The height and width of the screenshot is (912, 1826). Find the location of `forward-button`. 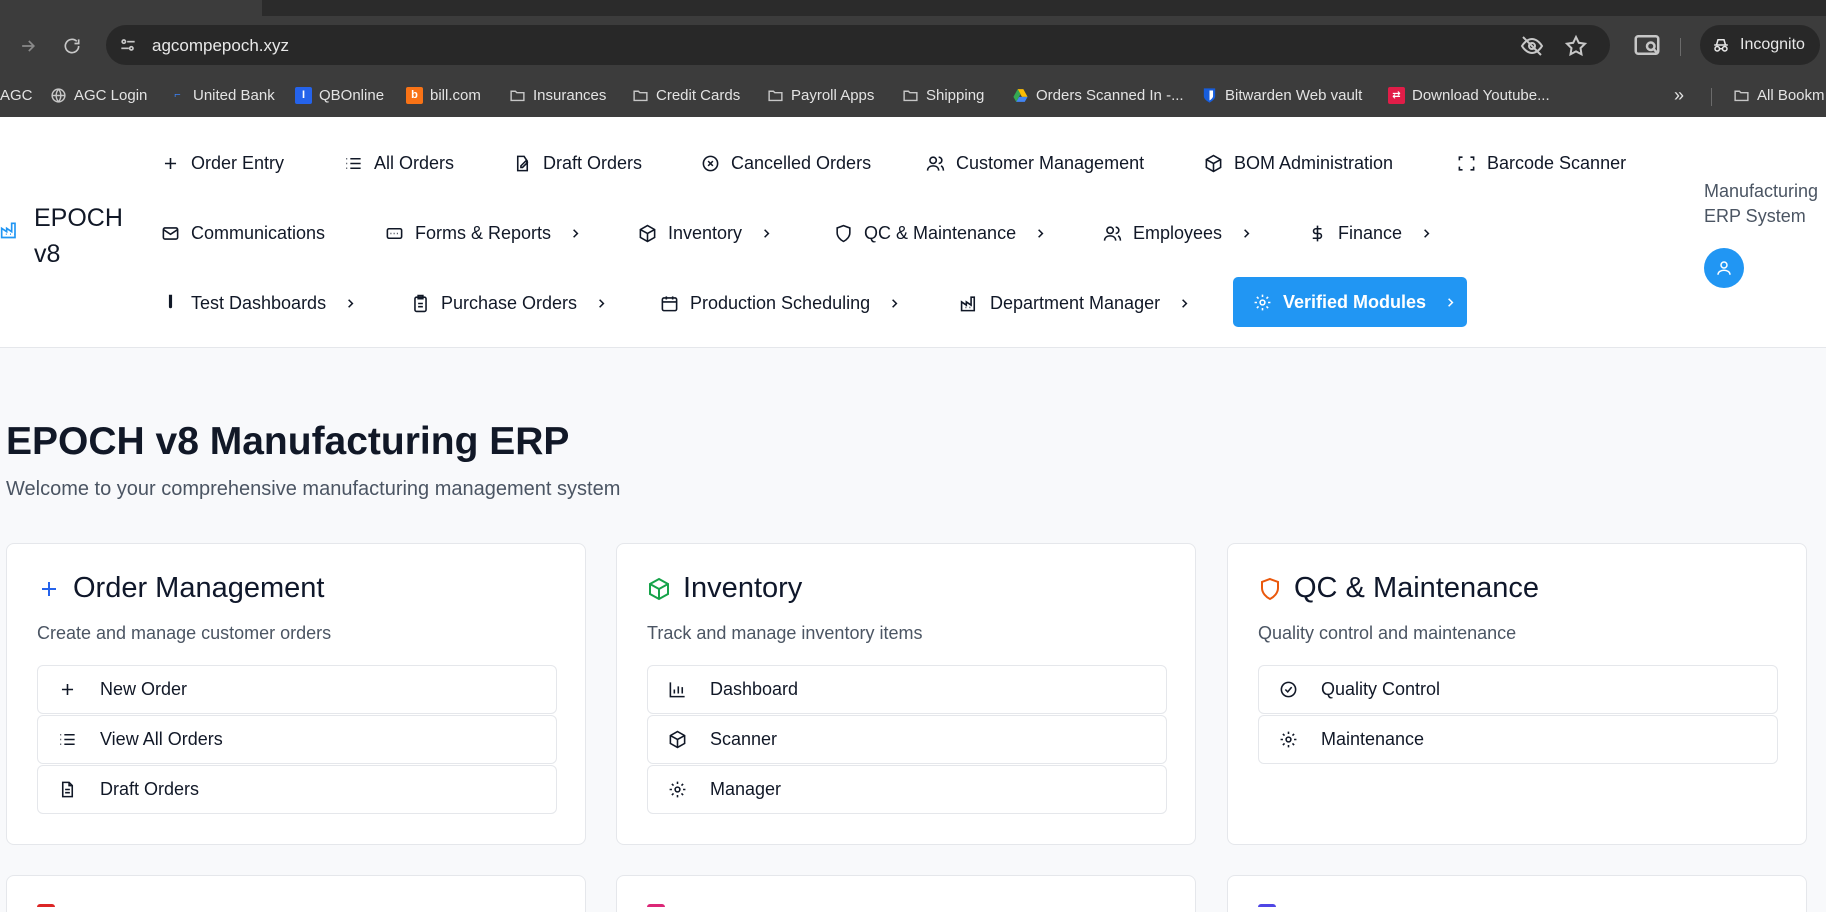

forward-button is located at coordinates (28, 46).